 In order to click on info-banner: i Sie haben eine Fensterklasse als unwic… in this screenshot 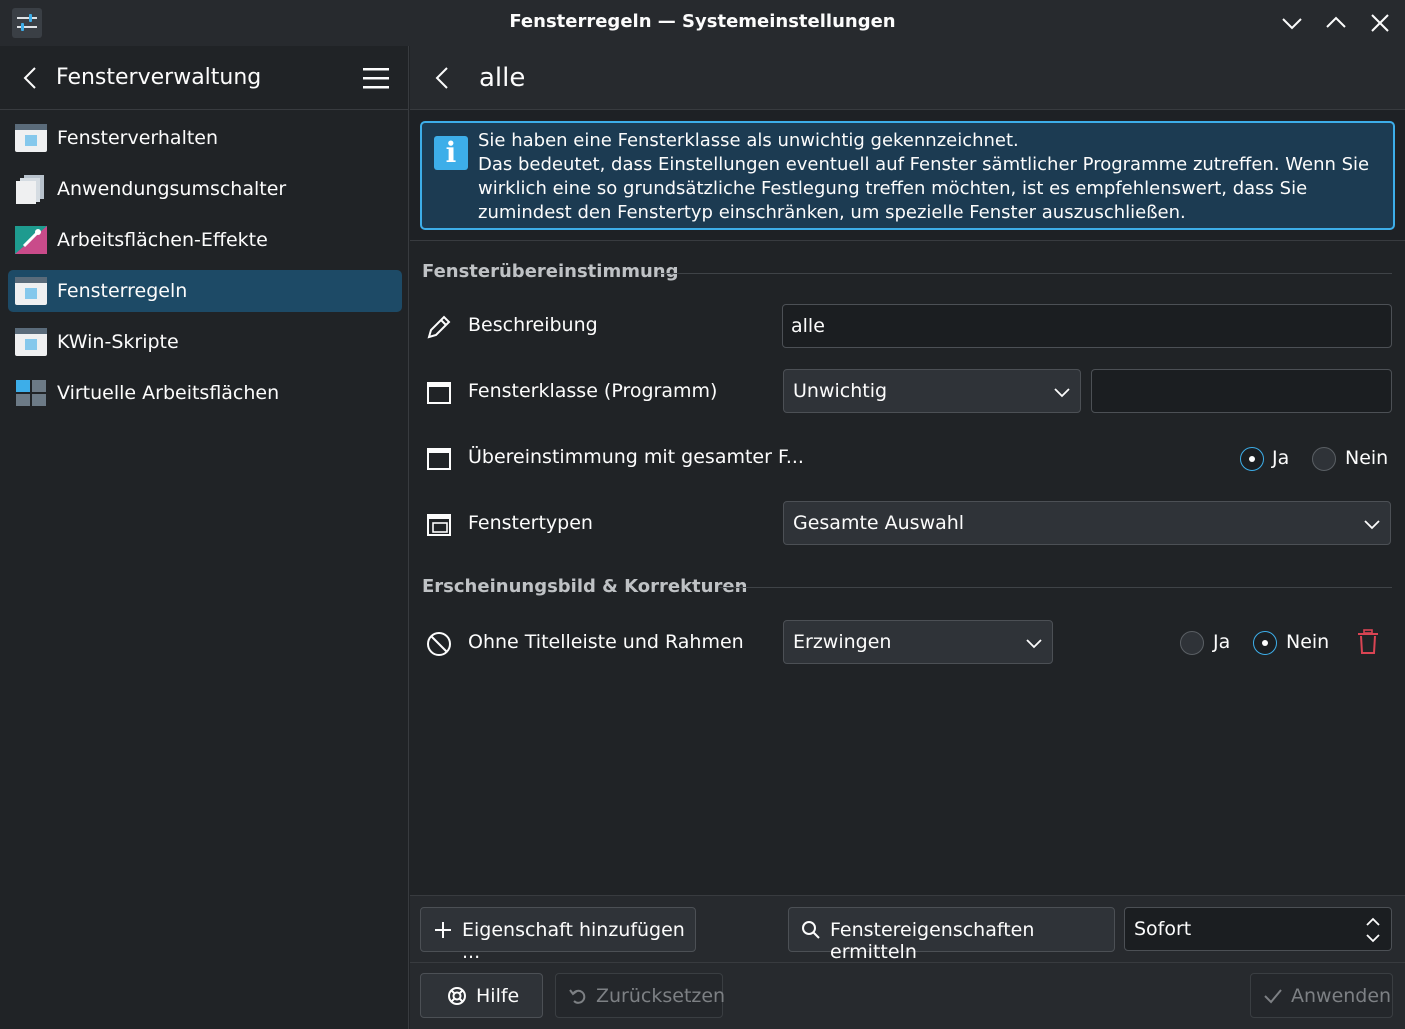, I will do `click(907, 175)`.